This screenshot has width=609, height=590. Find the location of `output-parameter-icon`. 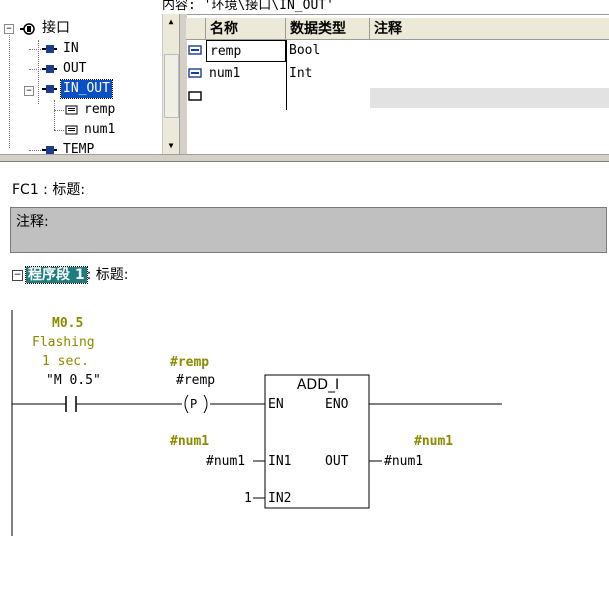

output-parameter-icon is located at coordinates (49, 68).